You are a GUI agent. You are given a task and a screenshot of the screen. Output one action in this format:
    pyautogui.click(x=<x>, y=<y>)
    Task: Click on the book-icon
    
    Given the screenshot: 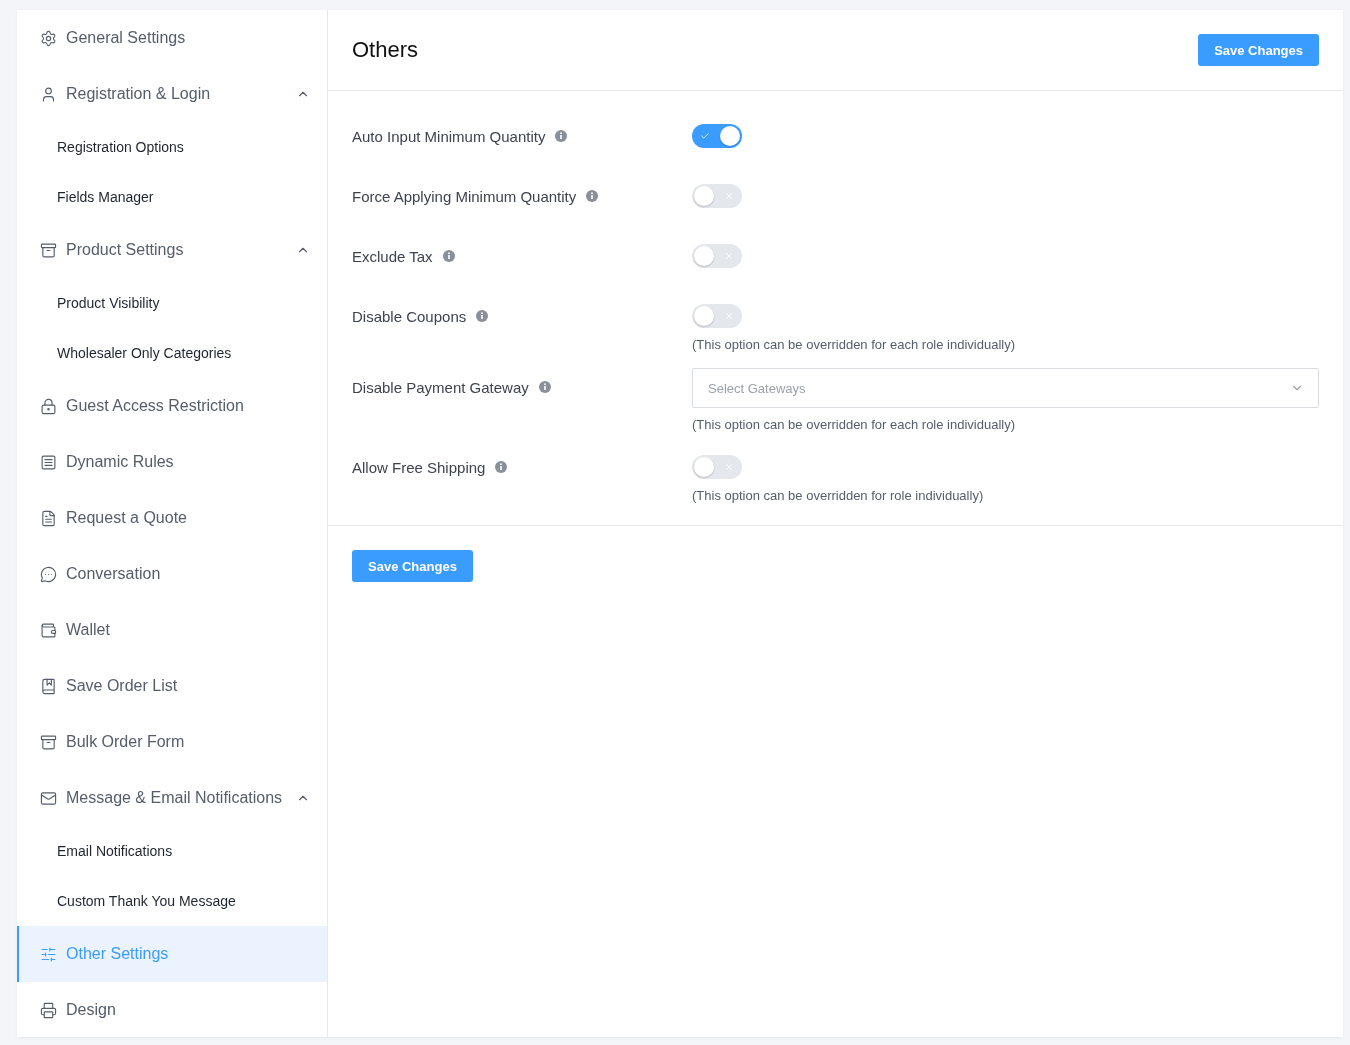 What is the action you would take?
    pyautogui.click(x=48, y=686)
    